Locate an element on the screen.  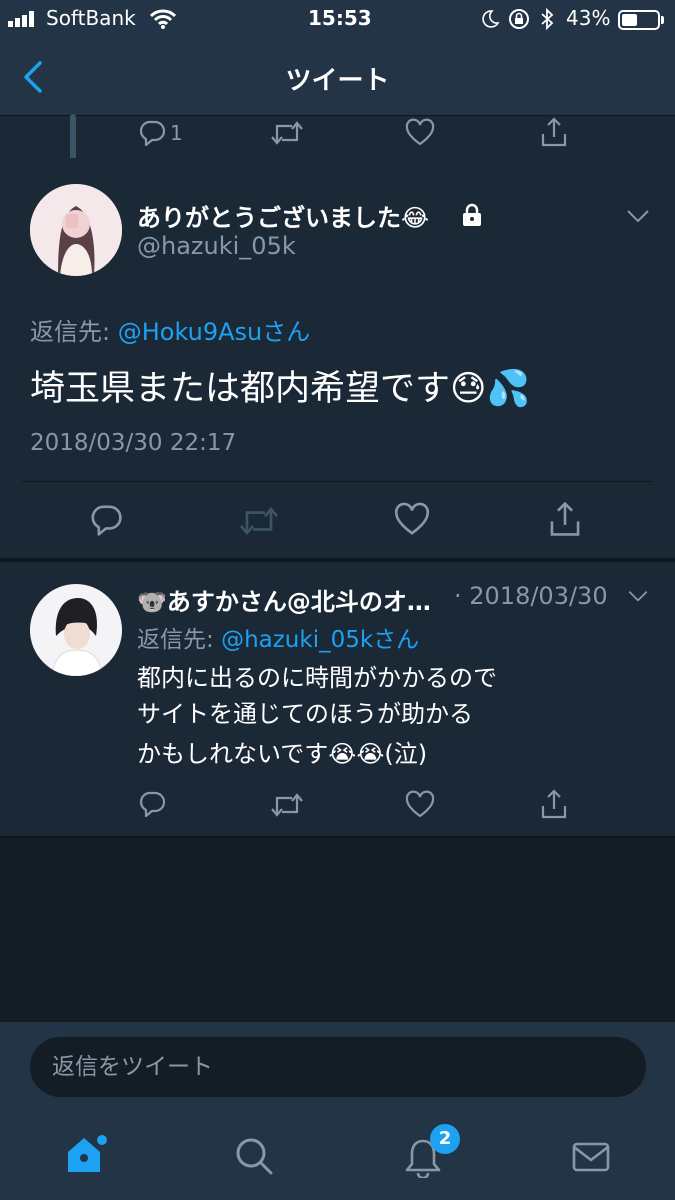
tweet-text-line-3-body: かもしれないです is located at coordinates (233, 754).